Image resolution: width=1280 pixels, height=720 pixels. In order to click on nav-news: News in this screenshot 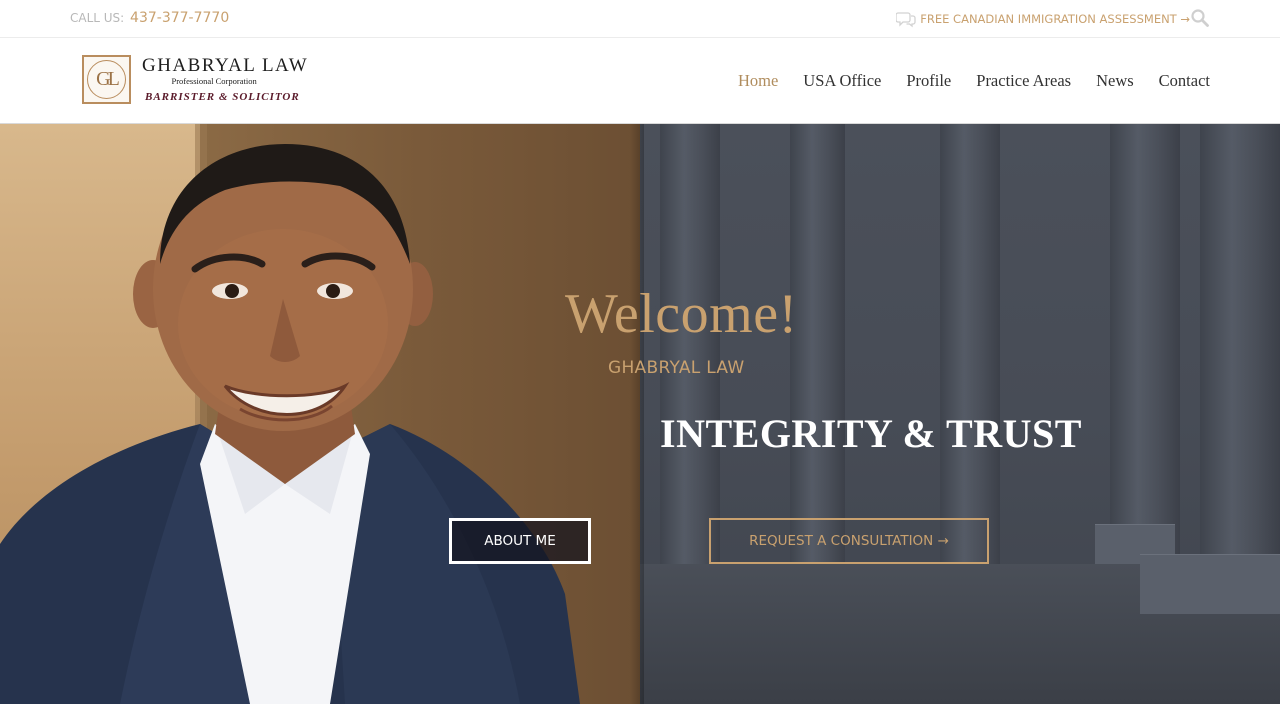, I will do `click(1115, 81)`.